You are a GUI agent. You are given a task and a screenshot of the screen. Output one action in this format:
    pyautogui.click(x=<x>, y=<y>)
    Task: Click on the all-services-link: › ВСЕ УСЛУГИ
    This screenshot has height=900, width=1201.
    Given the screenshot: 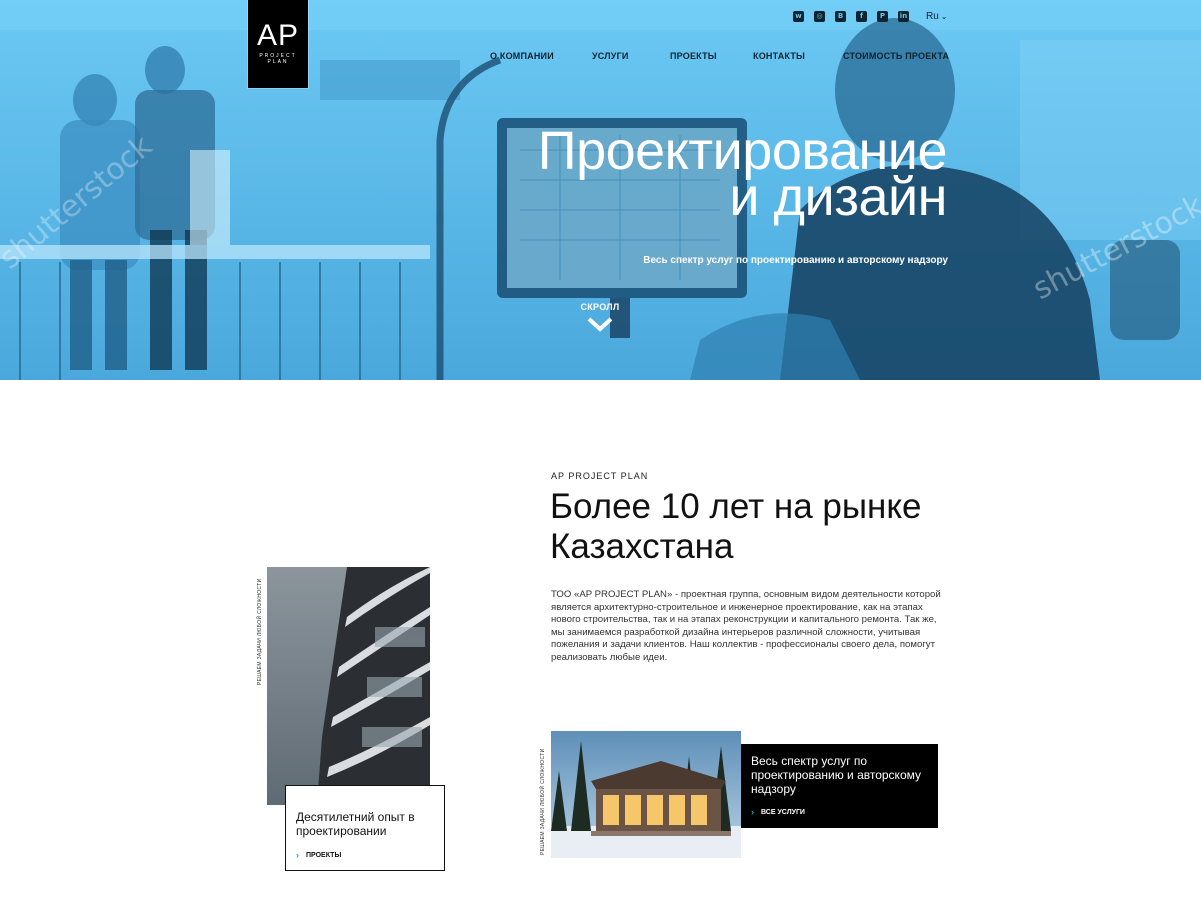 What is the action you would take?
    pyautogui.click(x=778, y=812)
    